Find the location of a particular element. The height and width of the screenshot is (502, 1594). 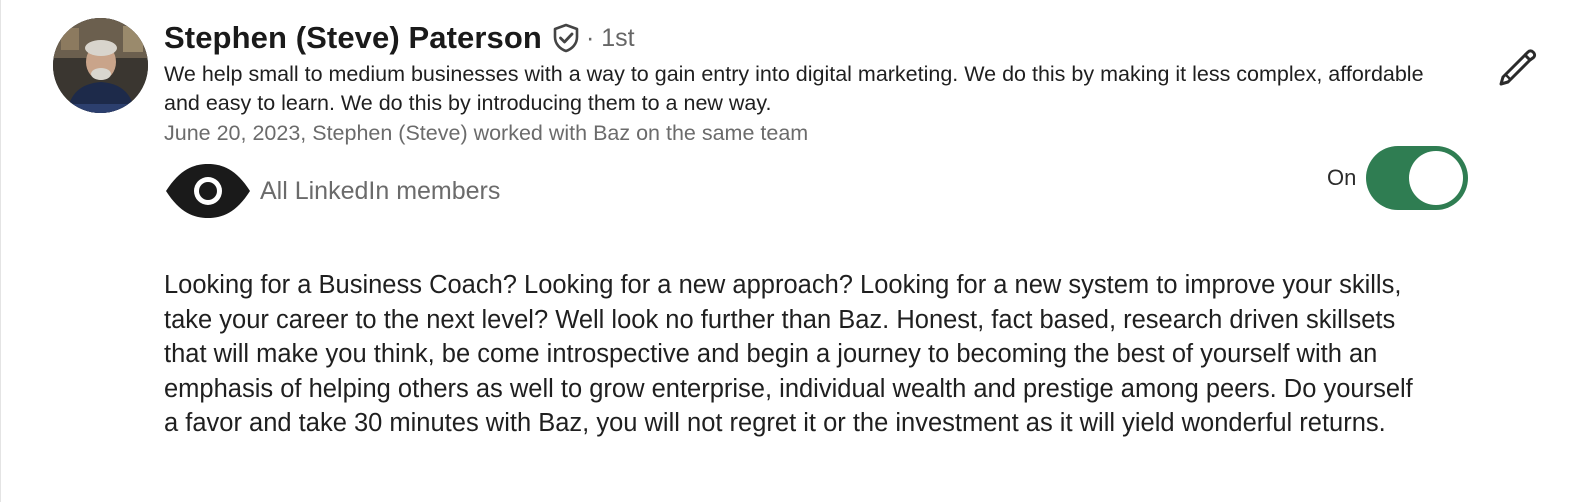

verified-shield-icon is located at coordinates (566, 38).